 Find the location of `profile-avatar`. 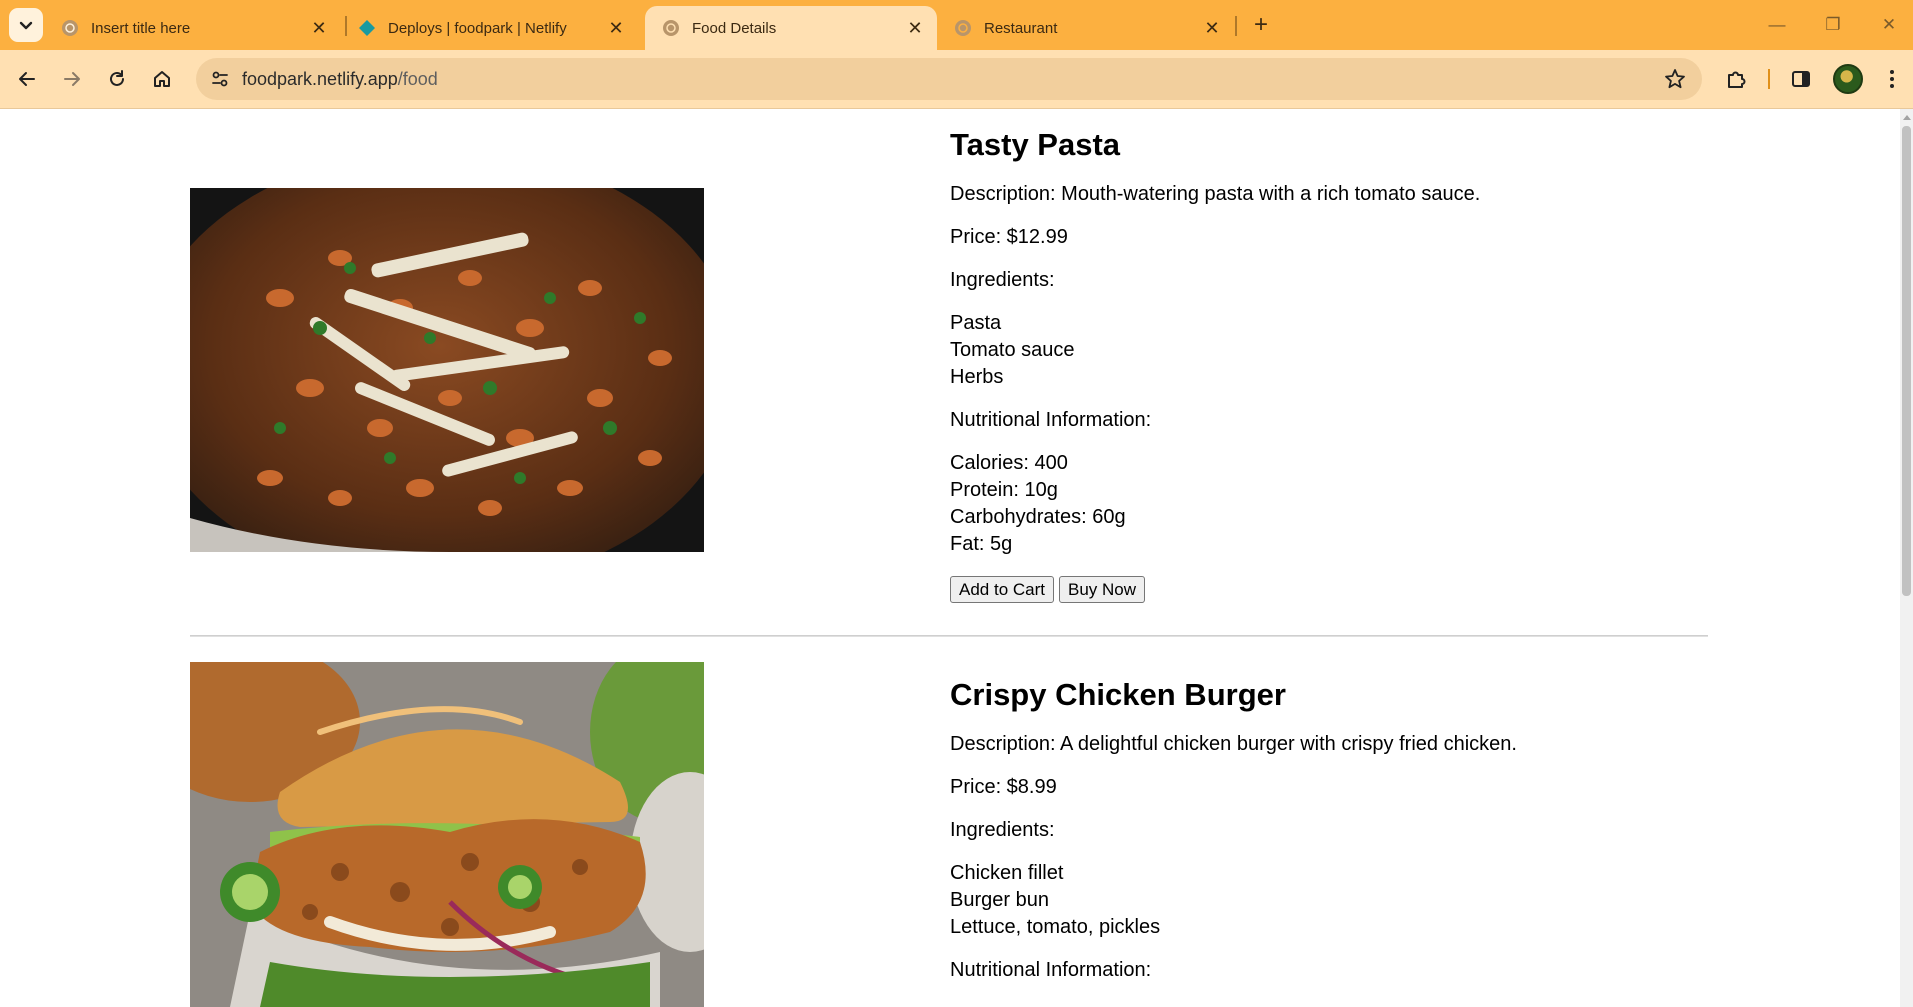

profile-avatar is located at coordinates (1848, 79).